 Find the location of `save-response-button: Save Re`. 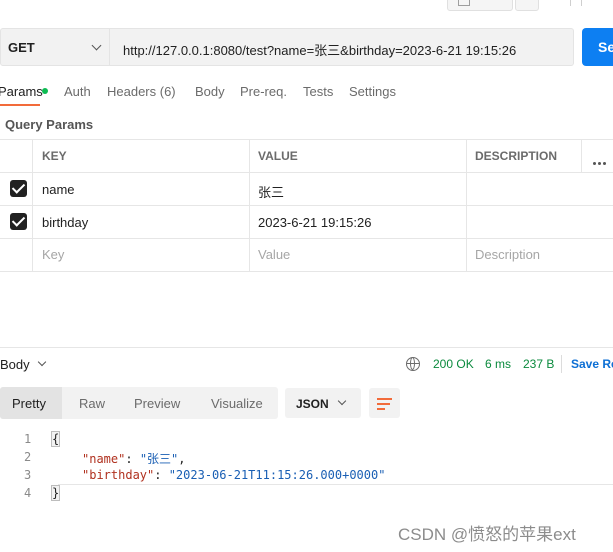

save-response-button: Save Re is located at coordinates (592, 364).